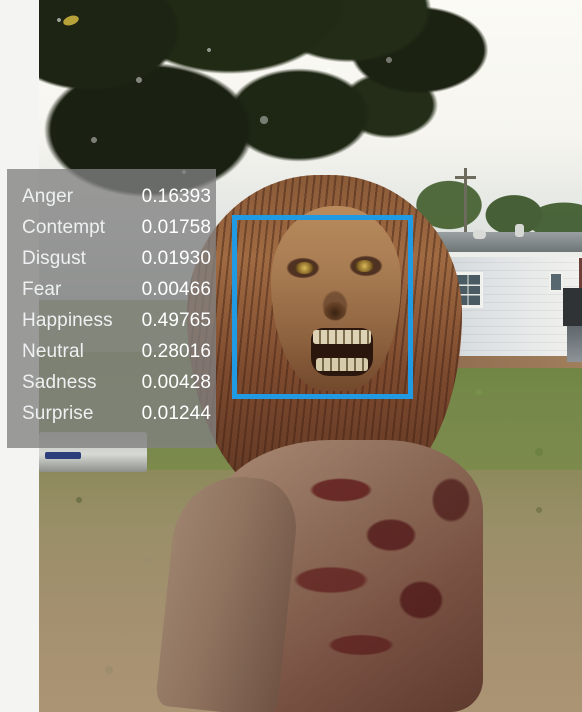  Describe the element at coordinates (176, 196) in the screenshot. I see `emotion-value: 0.16393` at that location.